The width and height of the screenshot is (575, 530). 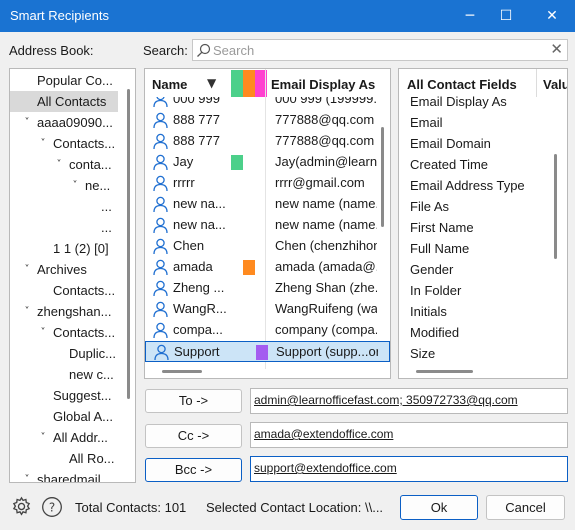 I want to click on contact-field-item: Size, so click(x=422, y=353).